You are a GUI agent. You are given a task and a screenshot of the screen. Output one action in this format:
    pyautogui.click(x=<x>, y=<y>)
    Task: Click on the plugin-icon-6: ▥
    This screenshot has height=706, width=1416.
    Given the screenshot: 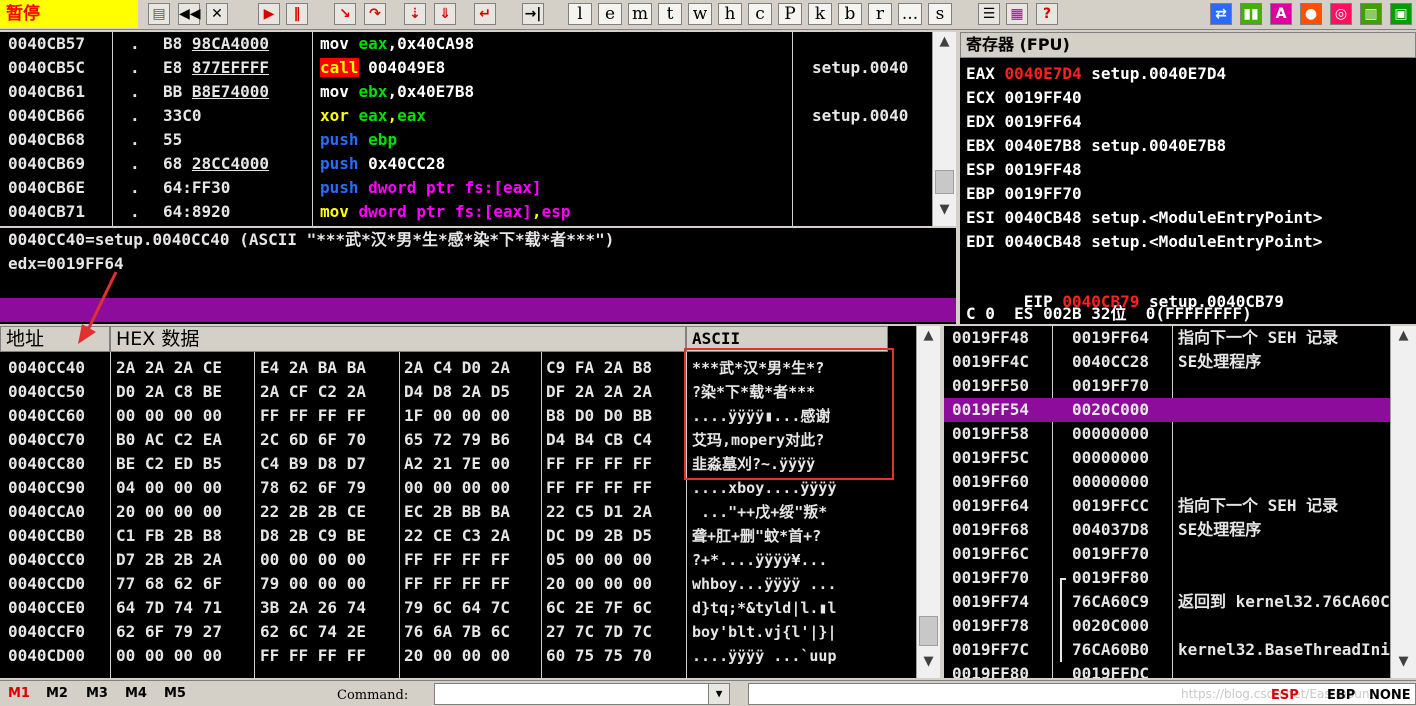 What is the action you would take?
    pyautogui.click(x=1371, y=14)
    